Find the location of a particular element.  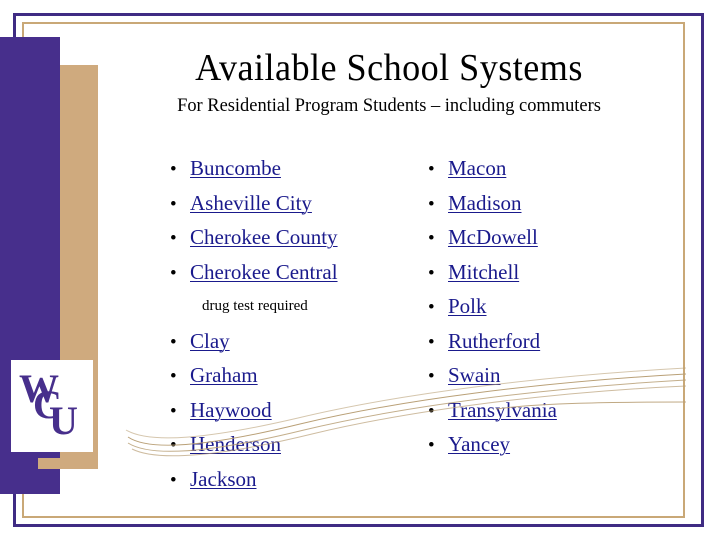

list-item: • Macon is located at coordinates (549, 173).